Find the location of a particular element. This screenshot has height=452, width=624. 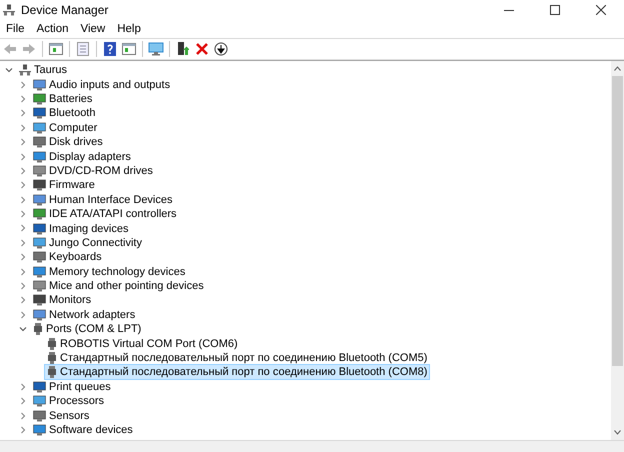

tree-item: Disk drives is located at coordinates (68, 142).